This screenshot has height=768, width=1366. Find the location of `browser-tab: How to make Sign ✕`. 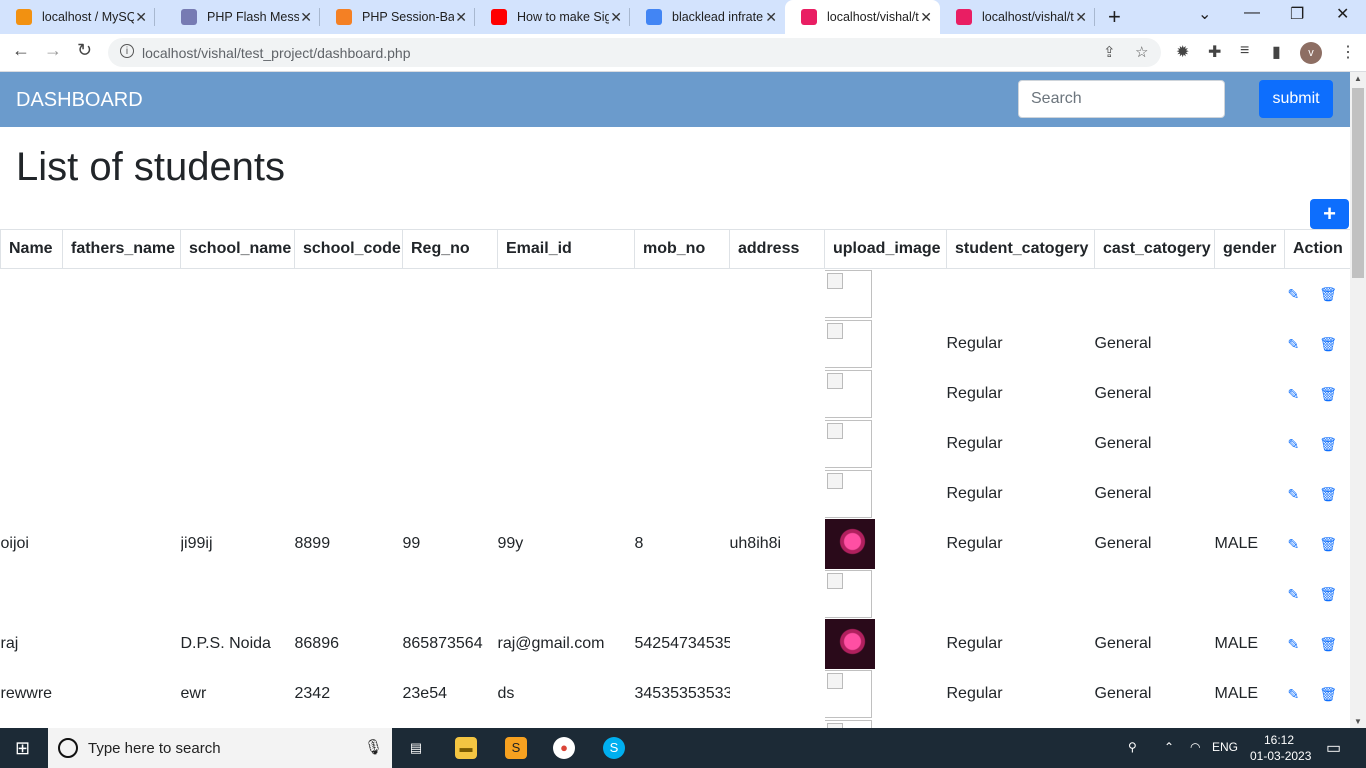

browser-tab: How to make Sign ✕ is located at coordinates (552, 17).